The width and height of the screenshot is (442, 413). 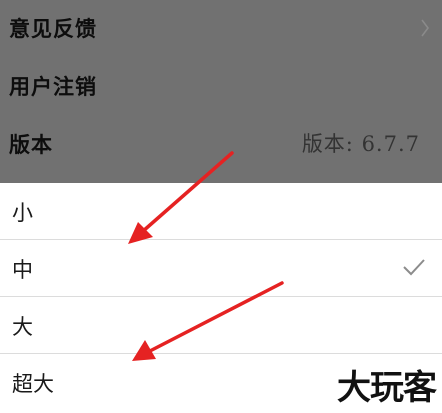 I want to click on version-value: 版本: 6.7.7, so click(x=360, y=144).